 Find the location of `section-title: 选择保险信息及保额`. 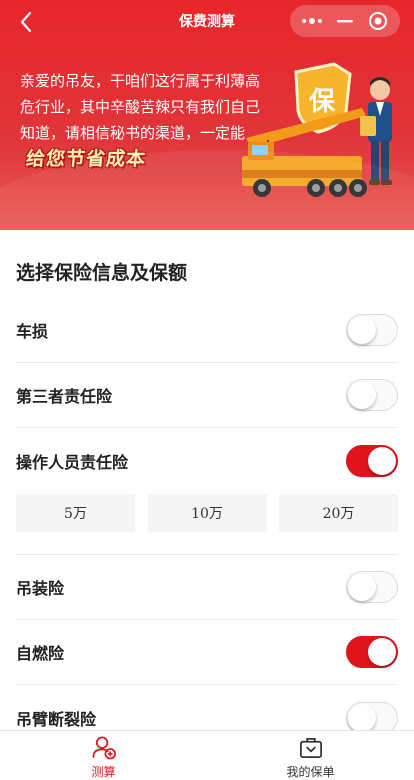

section-title: 选择保险信息及保额 is located at coordinates (102, 273).